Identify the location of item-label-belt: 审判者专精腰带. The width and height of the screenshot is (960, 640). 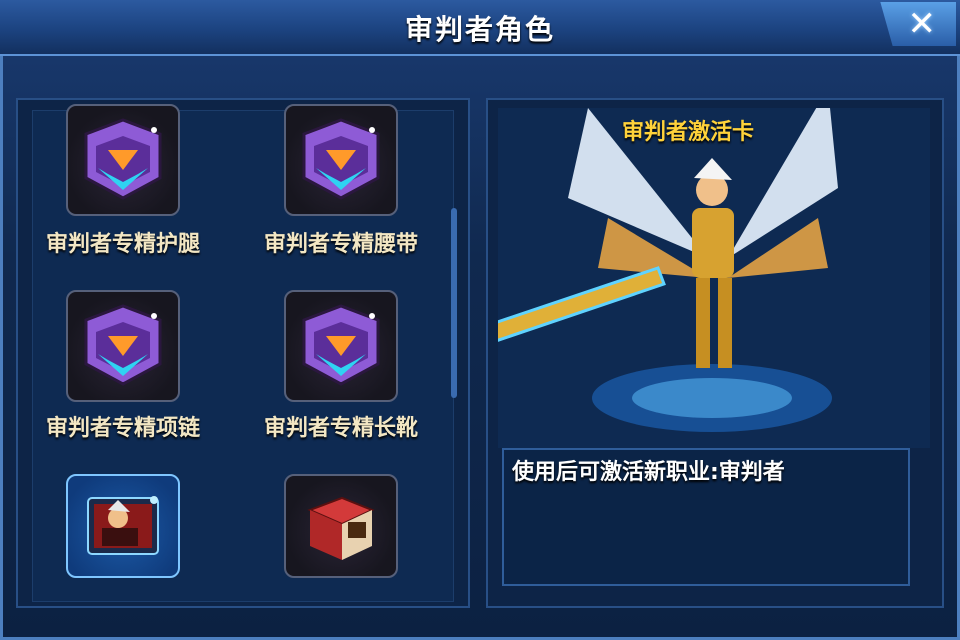
(340, 244).